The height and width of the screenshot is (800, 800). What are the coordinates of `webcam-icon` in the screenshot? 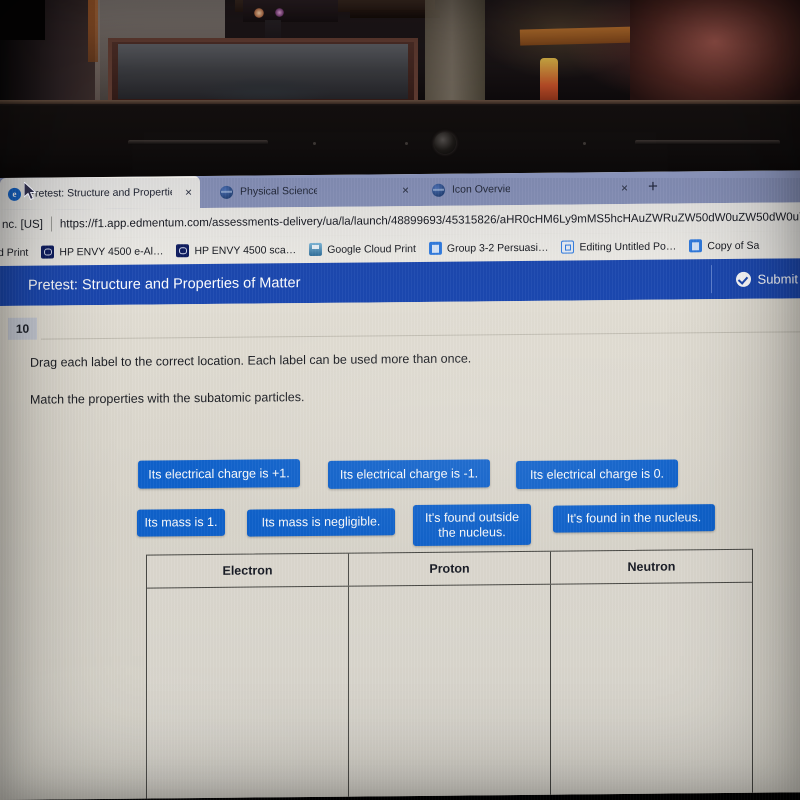 It's located at (445, 143).